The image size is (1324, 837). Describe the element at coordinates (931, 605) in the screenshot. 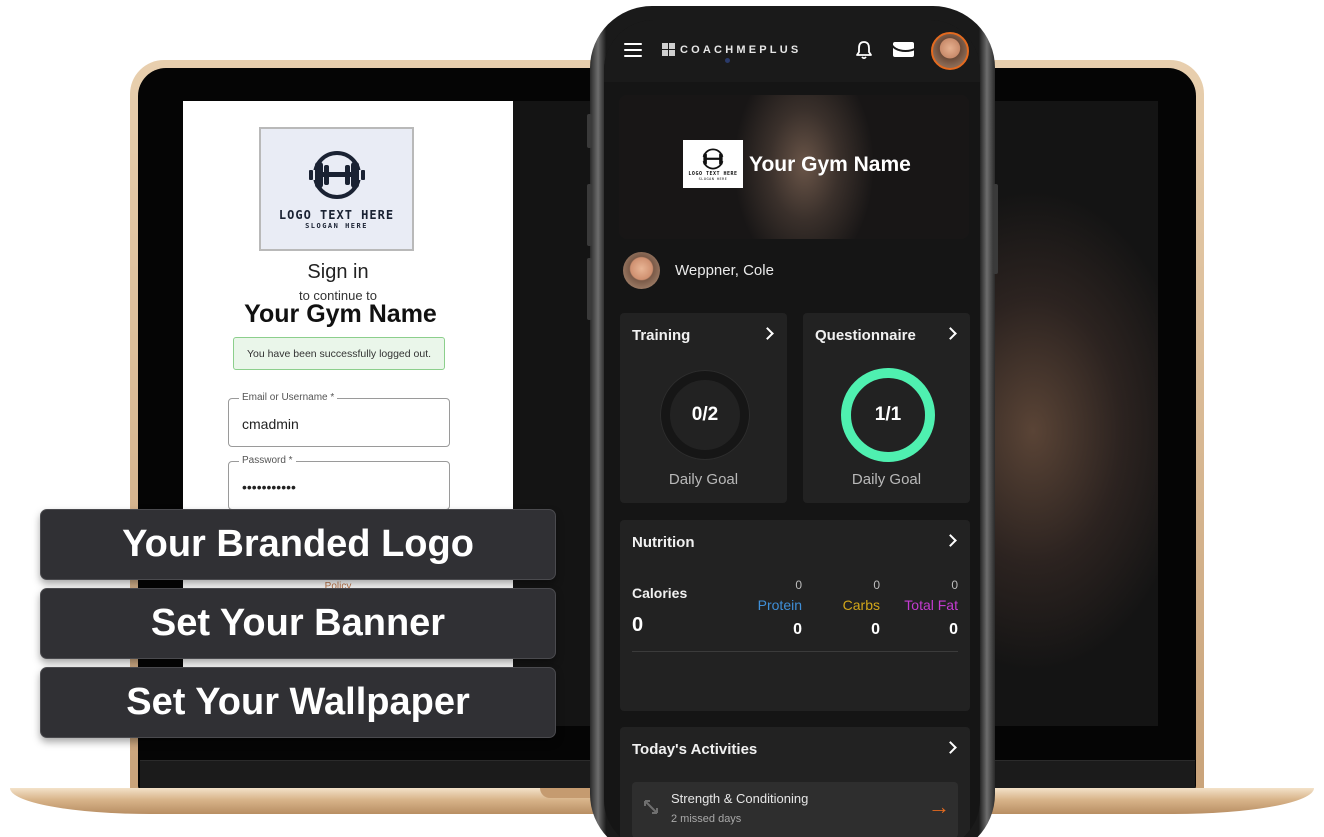

I see `fat-label: Total Fat` at that location.